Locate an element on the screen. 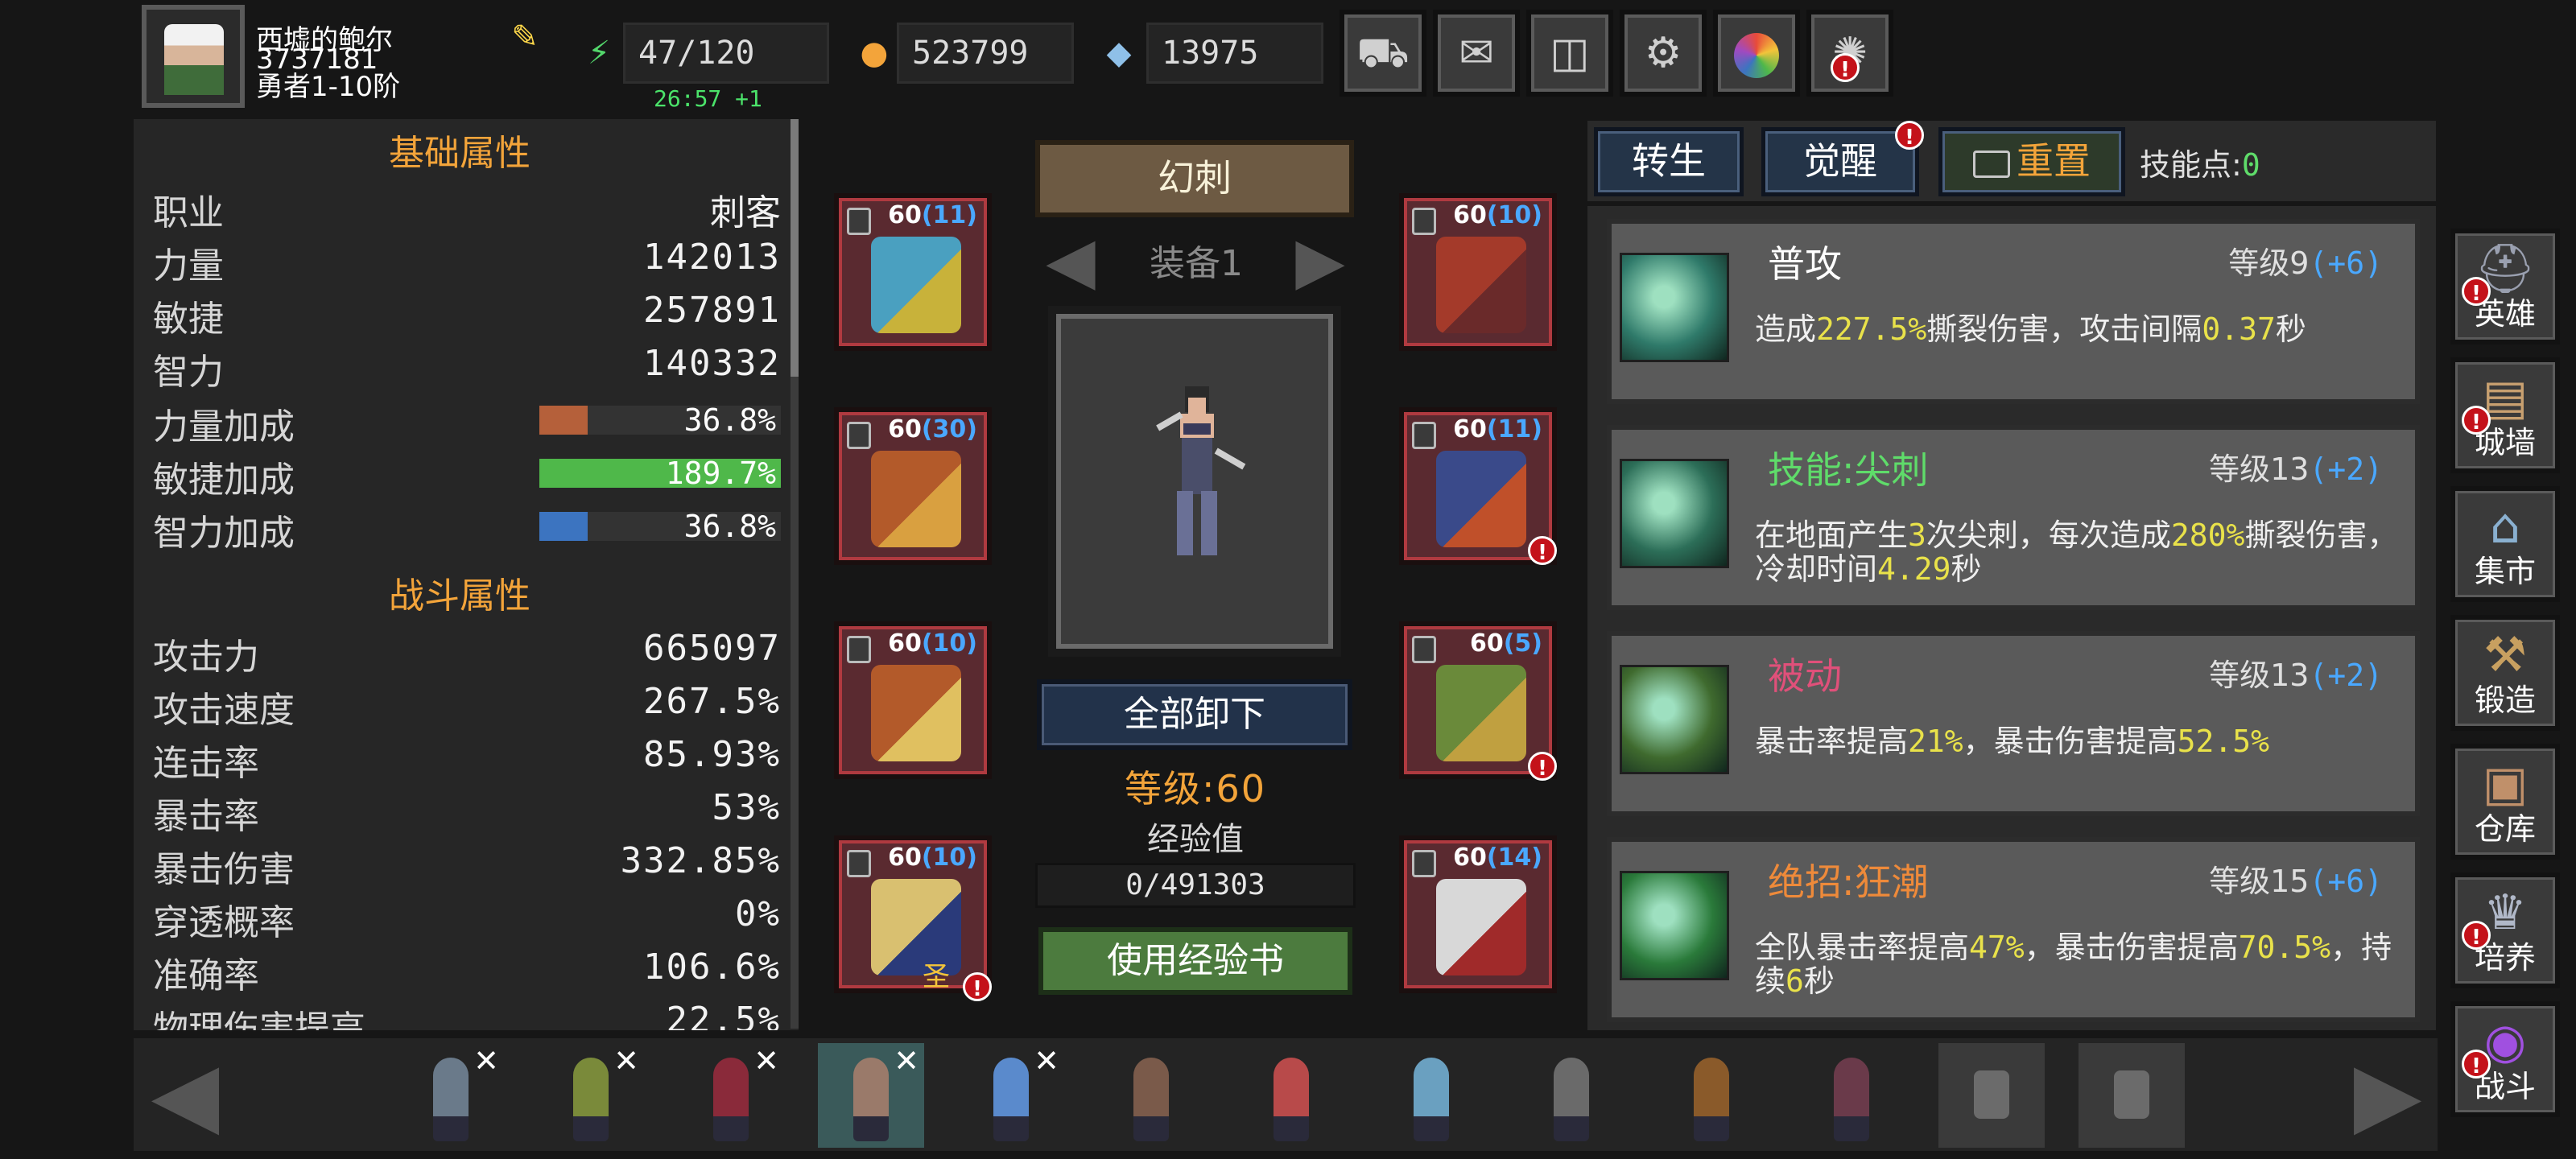 Image resolution: width=2576 pixels, height=1159 pixels. skill-level: 等级13(+2) is located at coordinates (2296, 466).